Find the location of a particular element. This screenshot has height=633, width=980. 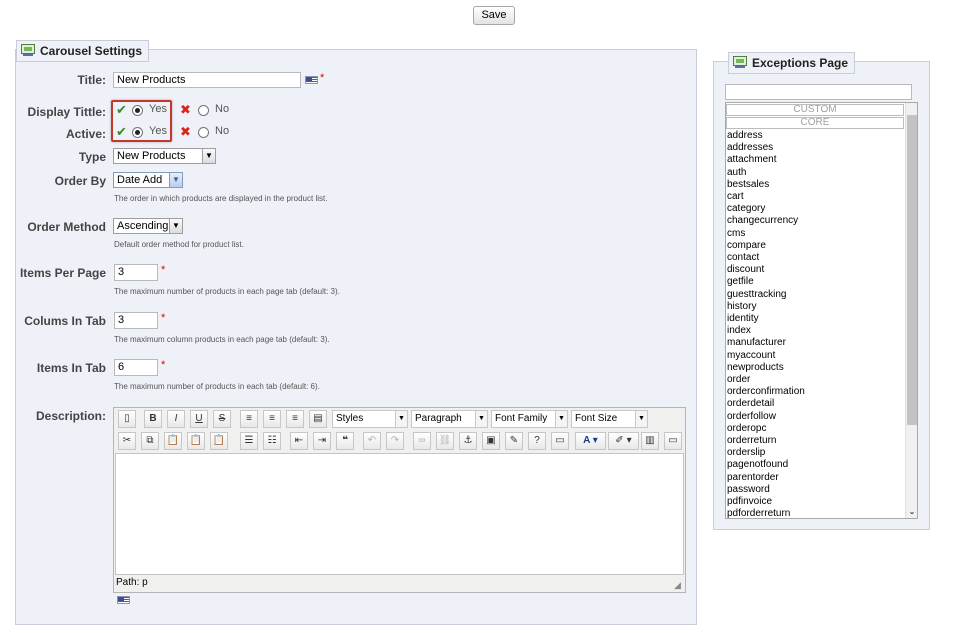

active-yes-radio is located at coordinates (137, 132).